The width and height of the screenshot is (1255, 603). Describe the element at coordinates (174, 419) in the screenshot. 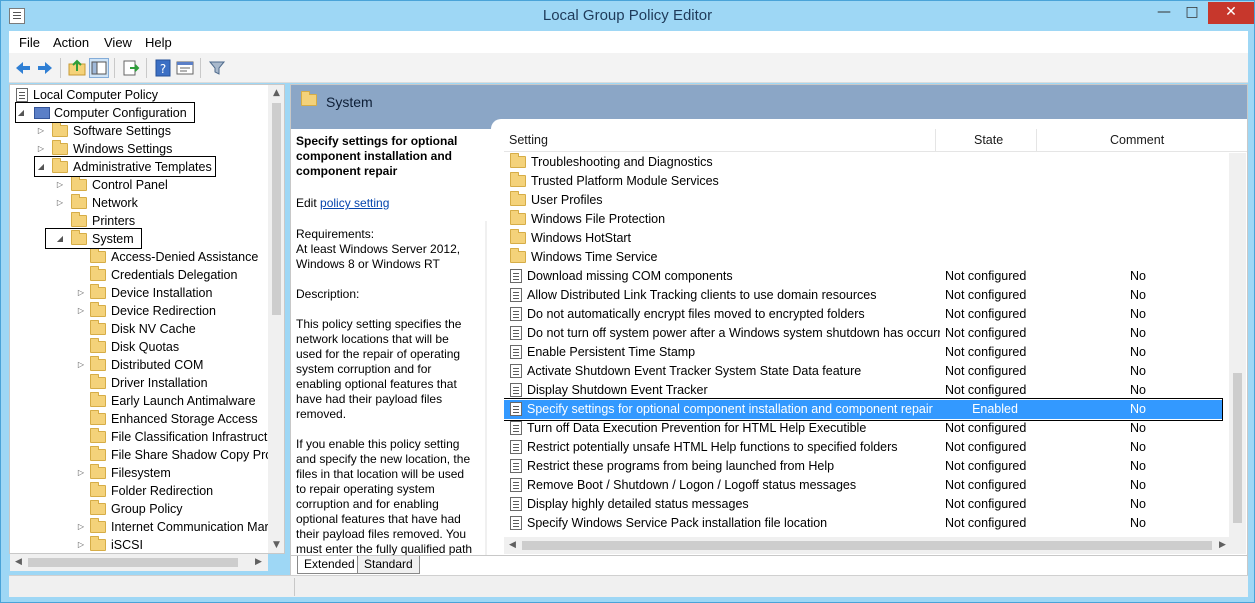

I see `tree-item-system-child: Enhanced Storage Access` at that location.